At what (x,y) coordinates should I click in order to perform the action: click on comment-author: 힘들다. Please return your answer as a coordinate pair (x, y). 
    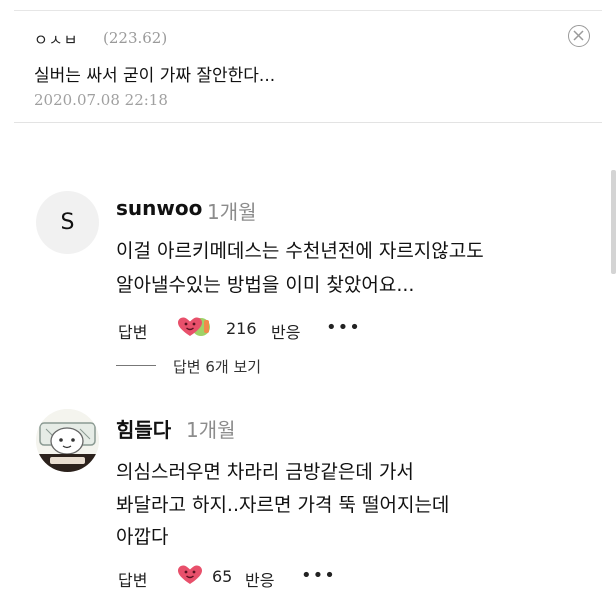
    Looking at the image, I should click on (143, 428).